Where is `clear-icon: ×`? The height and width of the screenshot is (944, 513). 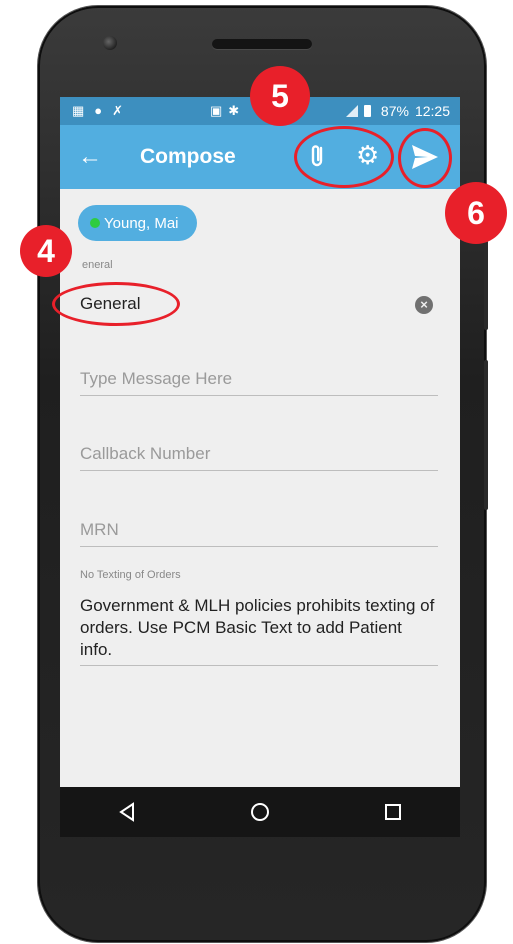 clear-icon: × is located at coordinates (424, 305).